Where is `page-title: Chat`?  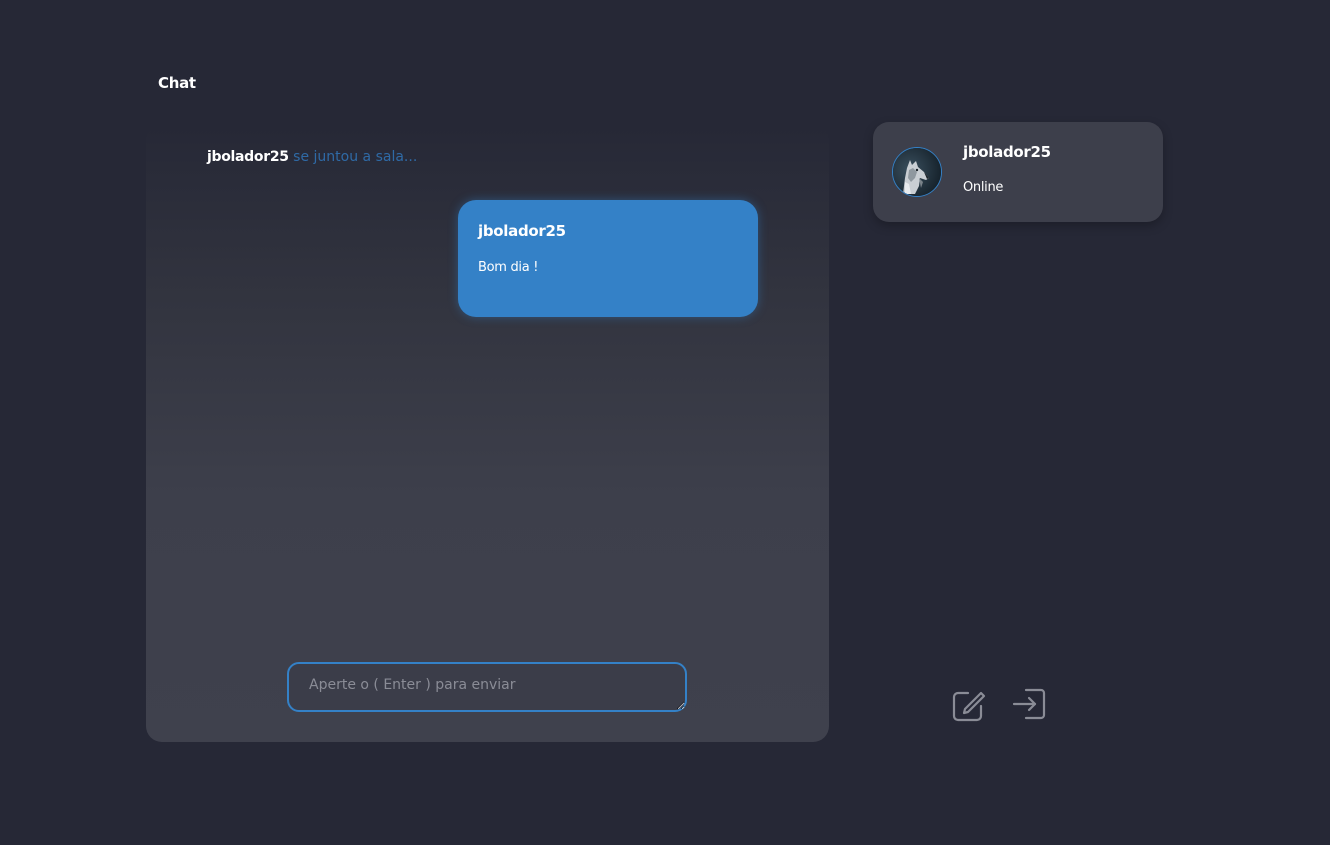
page-title: Chat is located at coordinates (177, 83).